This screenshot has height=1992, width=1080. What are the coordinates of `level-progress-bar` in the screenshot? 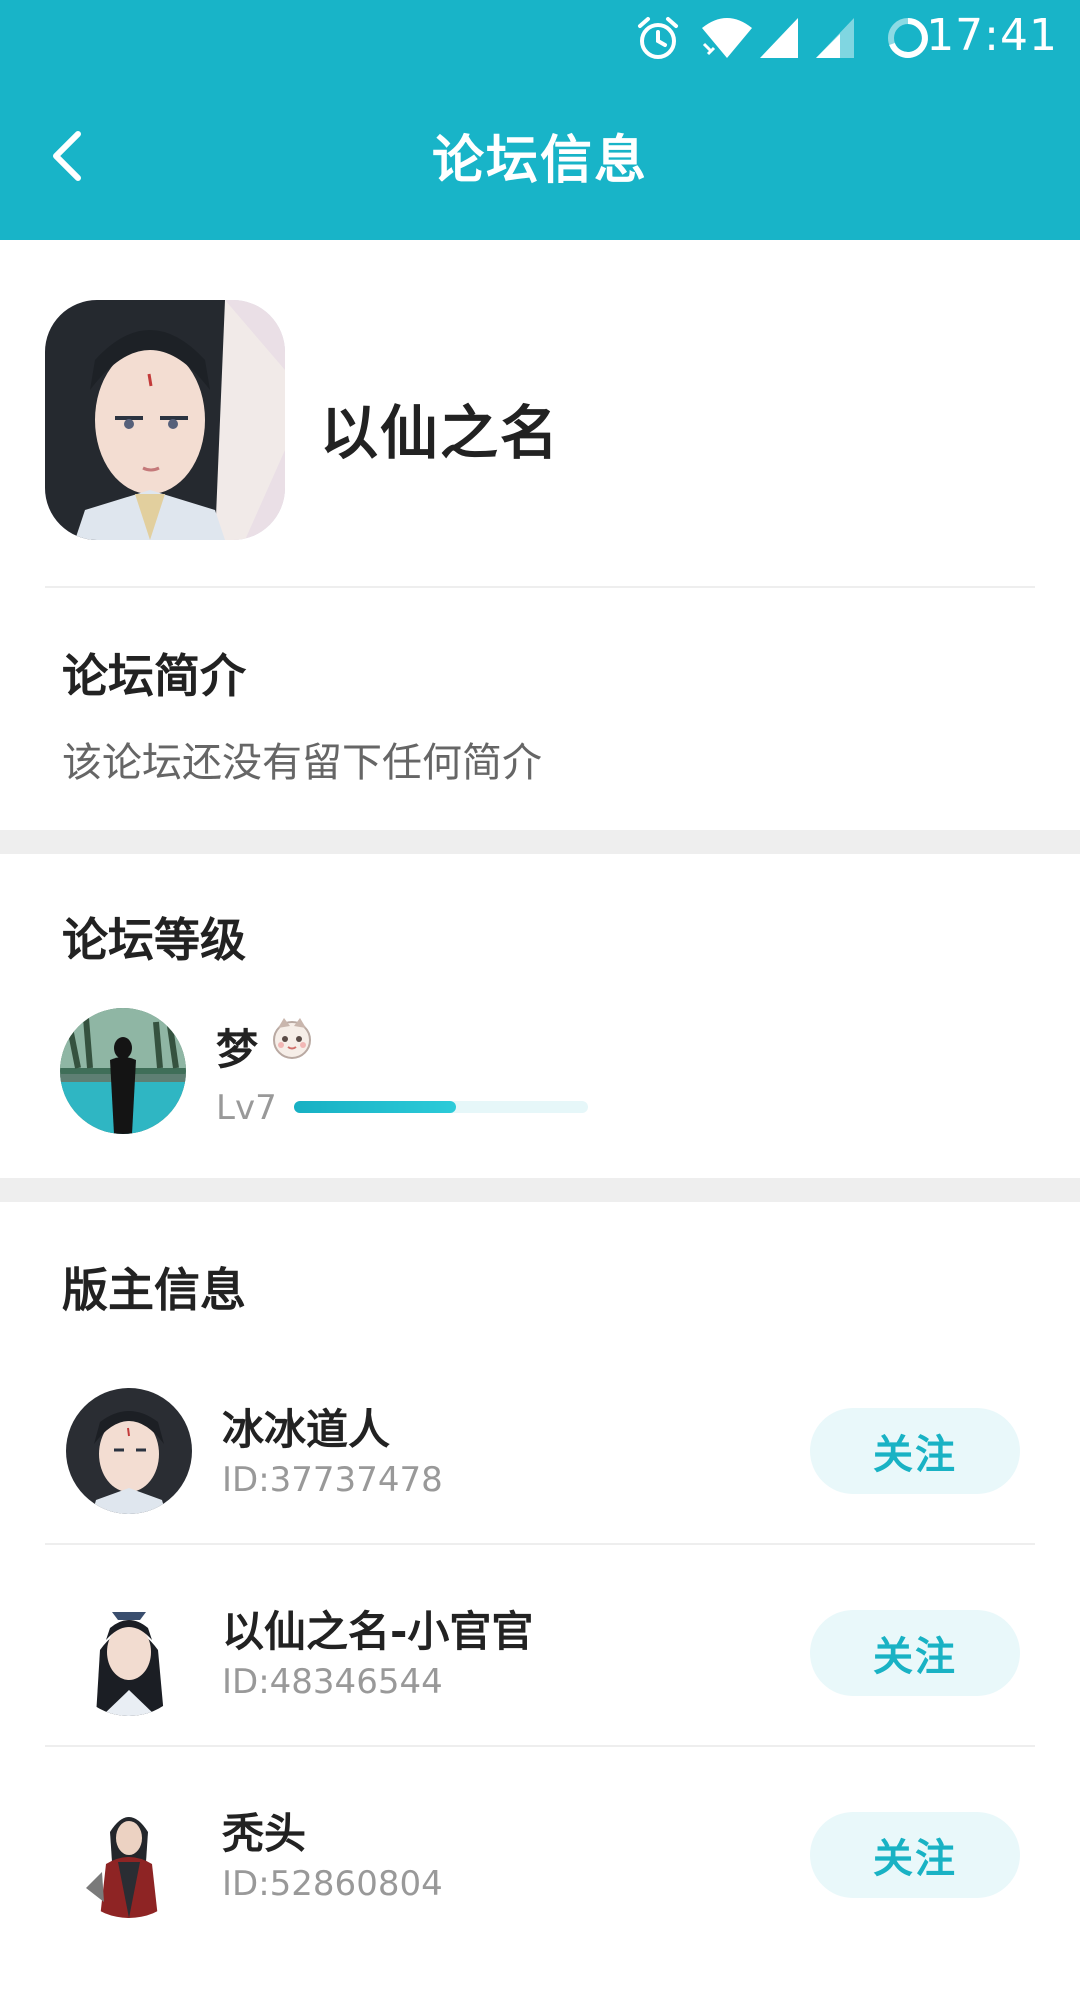 It's located at (441, 1107).